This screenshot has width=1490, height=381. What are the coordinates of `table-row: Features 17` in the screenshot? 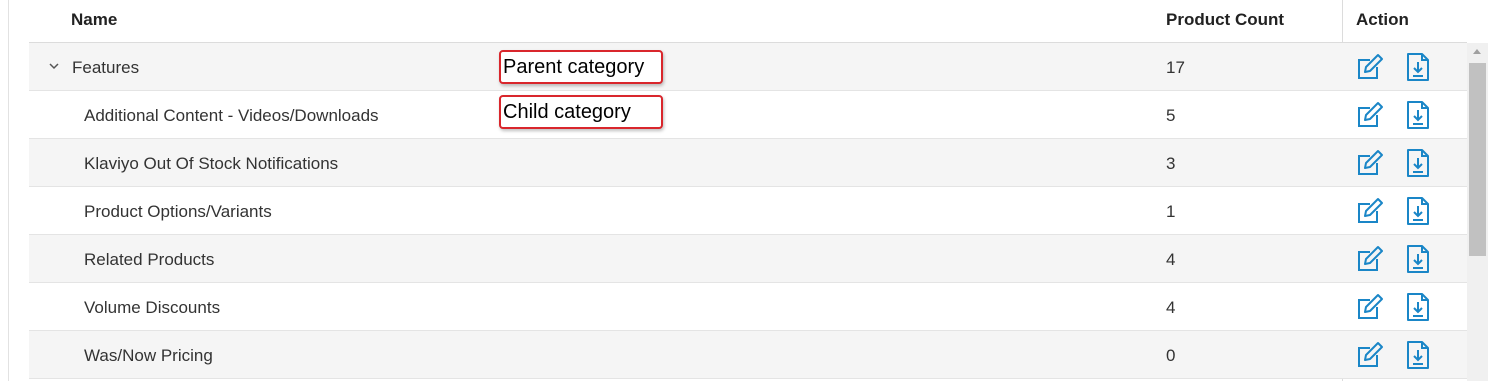 It's located at (748, 67).